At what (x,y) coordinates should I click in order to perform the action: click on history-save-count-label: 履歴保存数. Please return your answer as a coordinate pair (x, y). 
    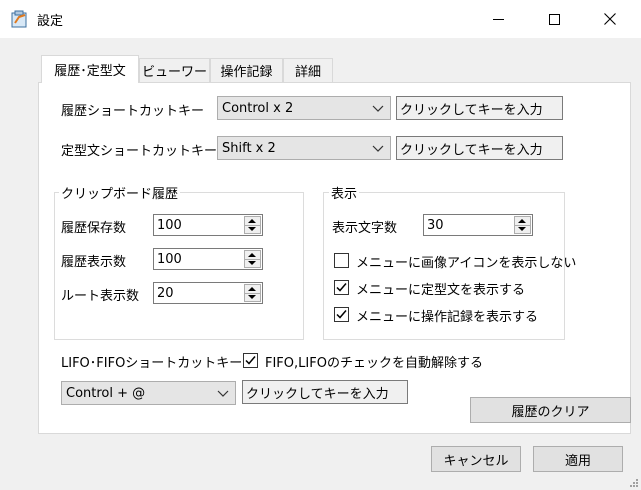
    Looking at the image, I should click on (94, 228).